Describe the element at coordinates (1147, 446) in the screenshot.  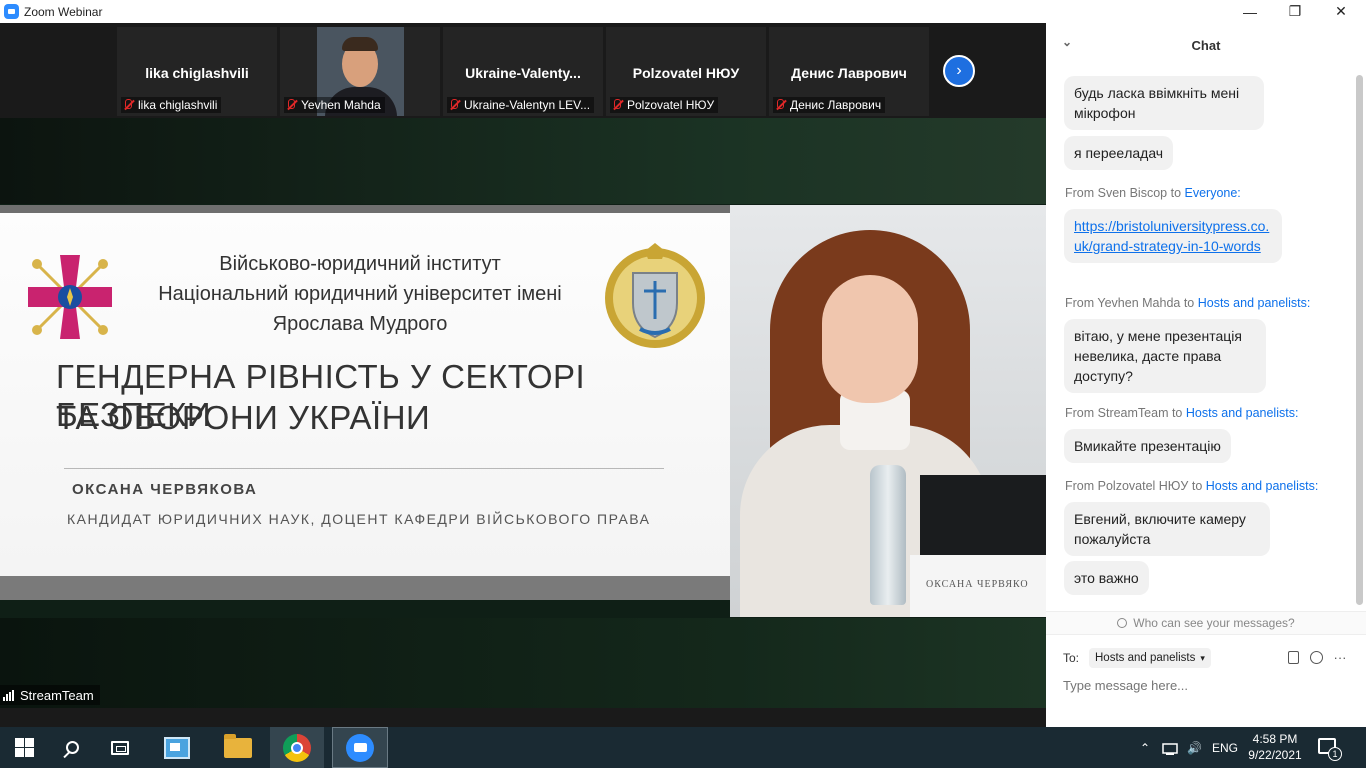
I see `chat-message: Вмикайте презентацію` at that location.